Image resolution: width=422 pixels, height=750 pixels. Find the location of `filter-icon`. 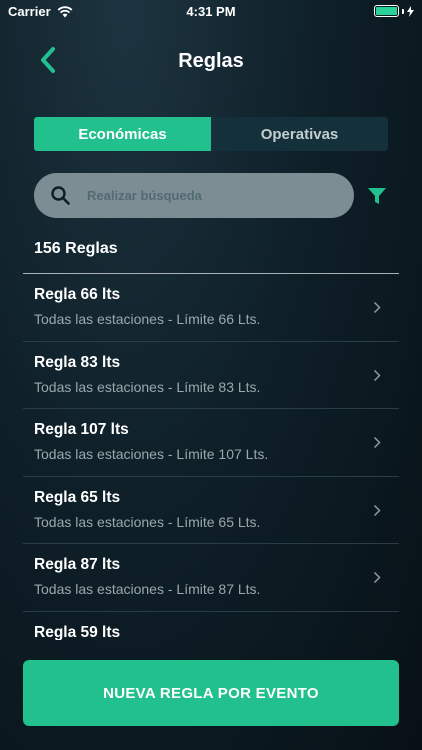

filter-icon is located at coordinates (377, 196).